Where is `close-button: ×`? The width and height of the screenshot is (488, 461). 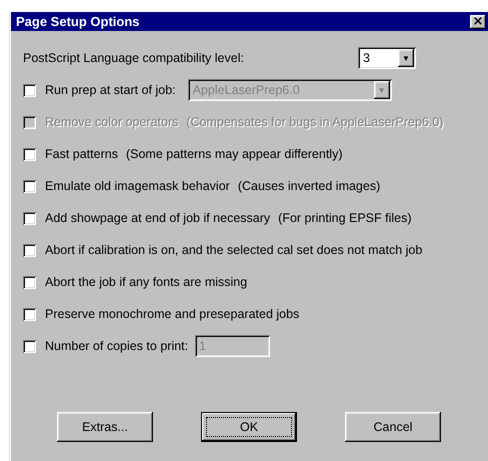
close-button: × is located at coordinates (478, 21).